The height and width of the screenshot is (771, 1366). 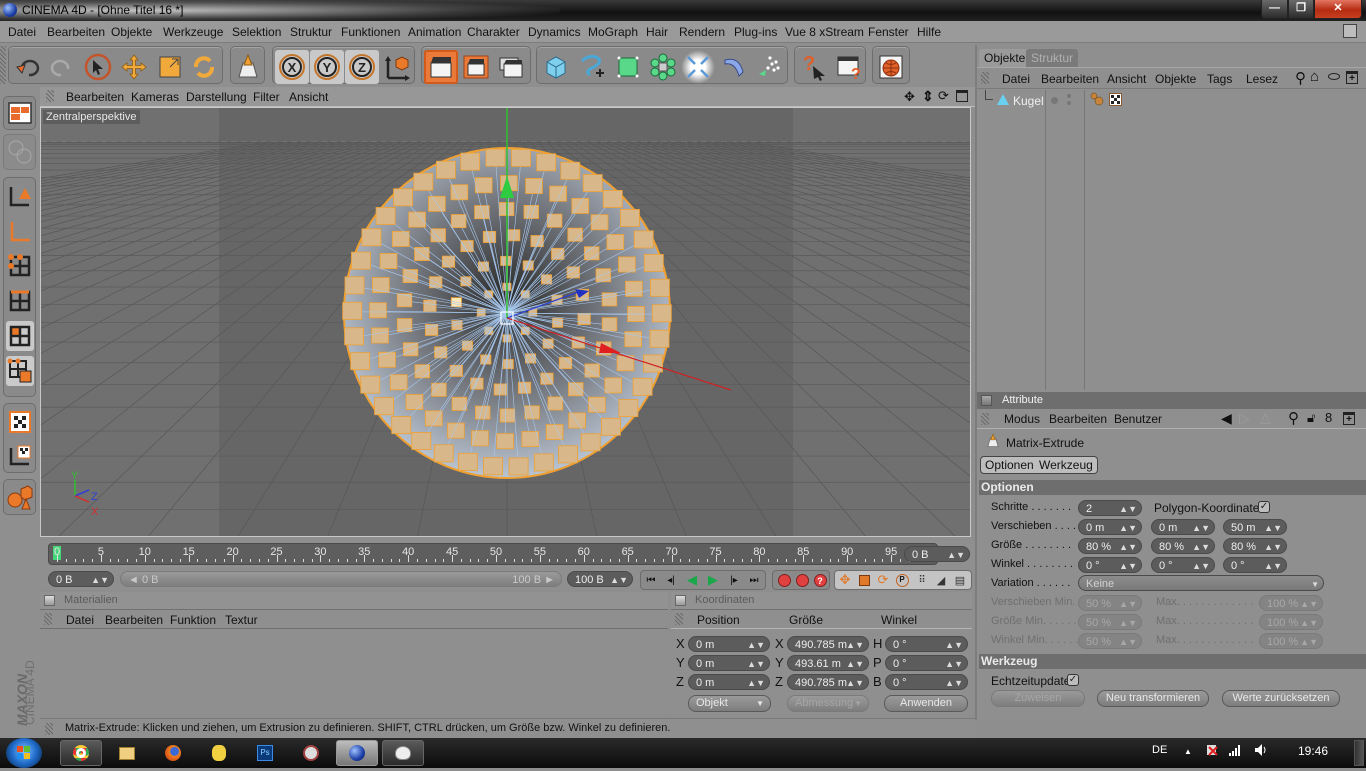 I want to click on eye-icon, so click(x=1334, y=76).